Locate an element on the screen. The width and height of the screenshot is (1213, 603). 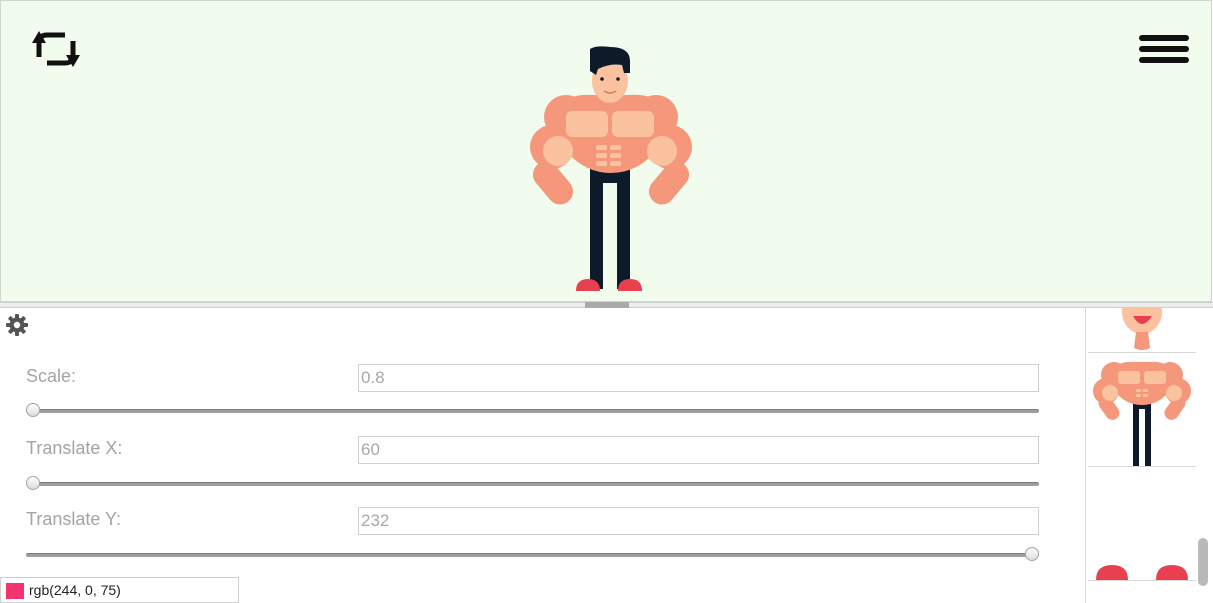
translate-x-slider-thumb is located at coordinates (33, 483).